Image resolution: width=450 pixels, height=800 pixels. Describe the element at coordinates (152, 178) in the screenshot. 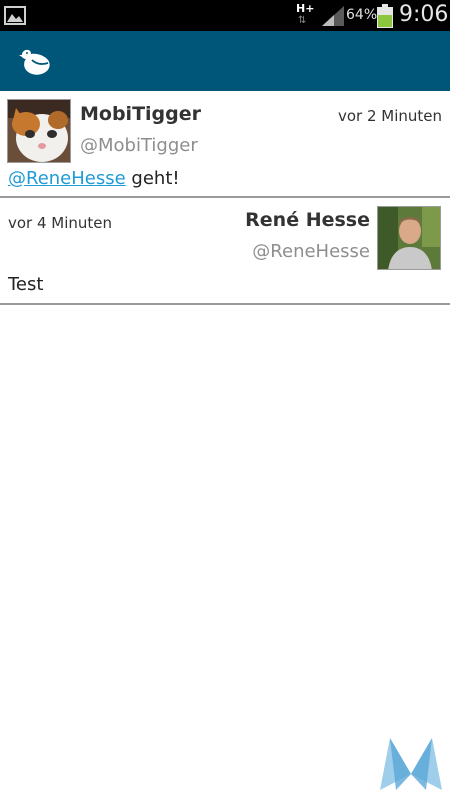

I see `tweet-text-body: geht!` at that location.